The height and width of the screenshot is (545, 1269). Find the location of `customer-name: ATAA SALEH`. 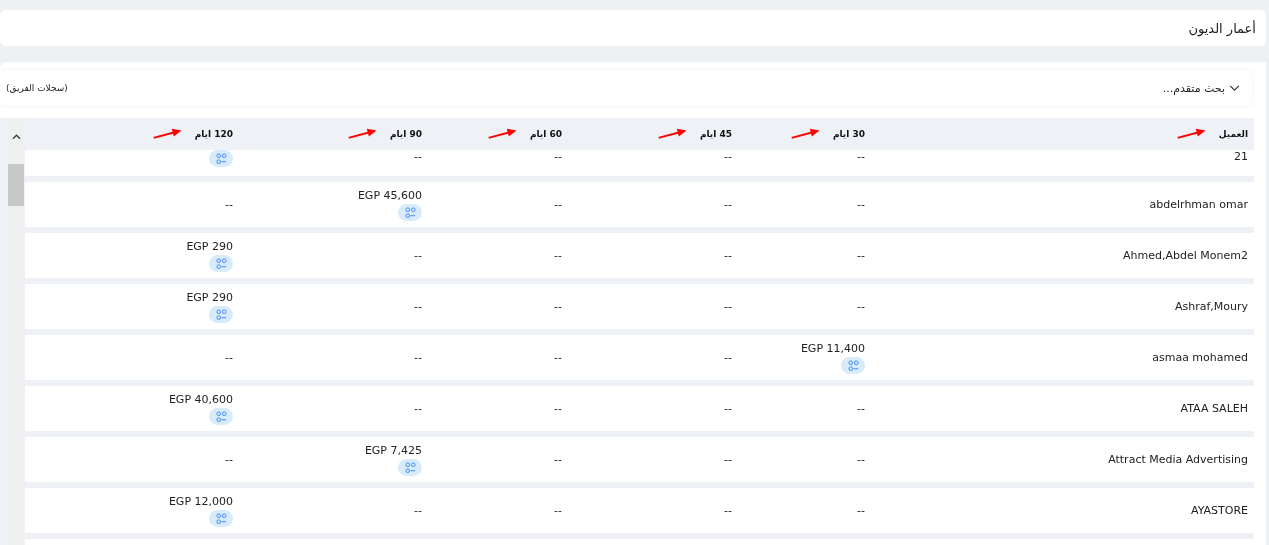

customer-name: ATAA SALEH is located at coordinates (1214, 408).